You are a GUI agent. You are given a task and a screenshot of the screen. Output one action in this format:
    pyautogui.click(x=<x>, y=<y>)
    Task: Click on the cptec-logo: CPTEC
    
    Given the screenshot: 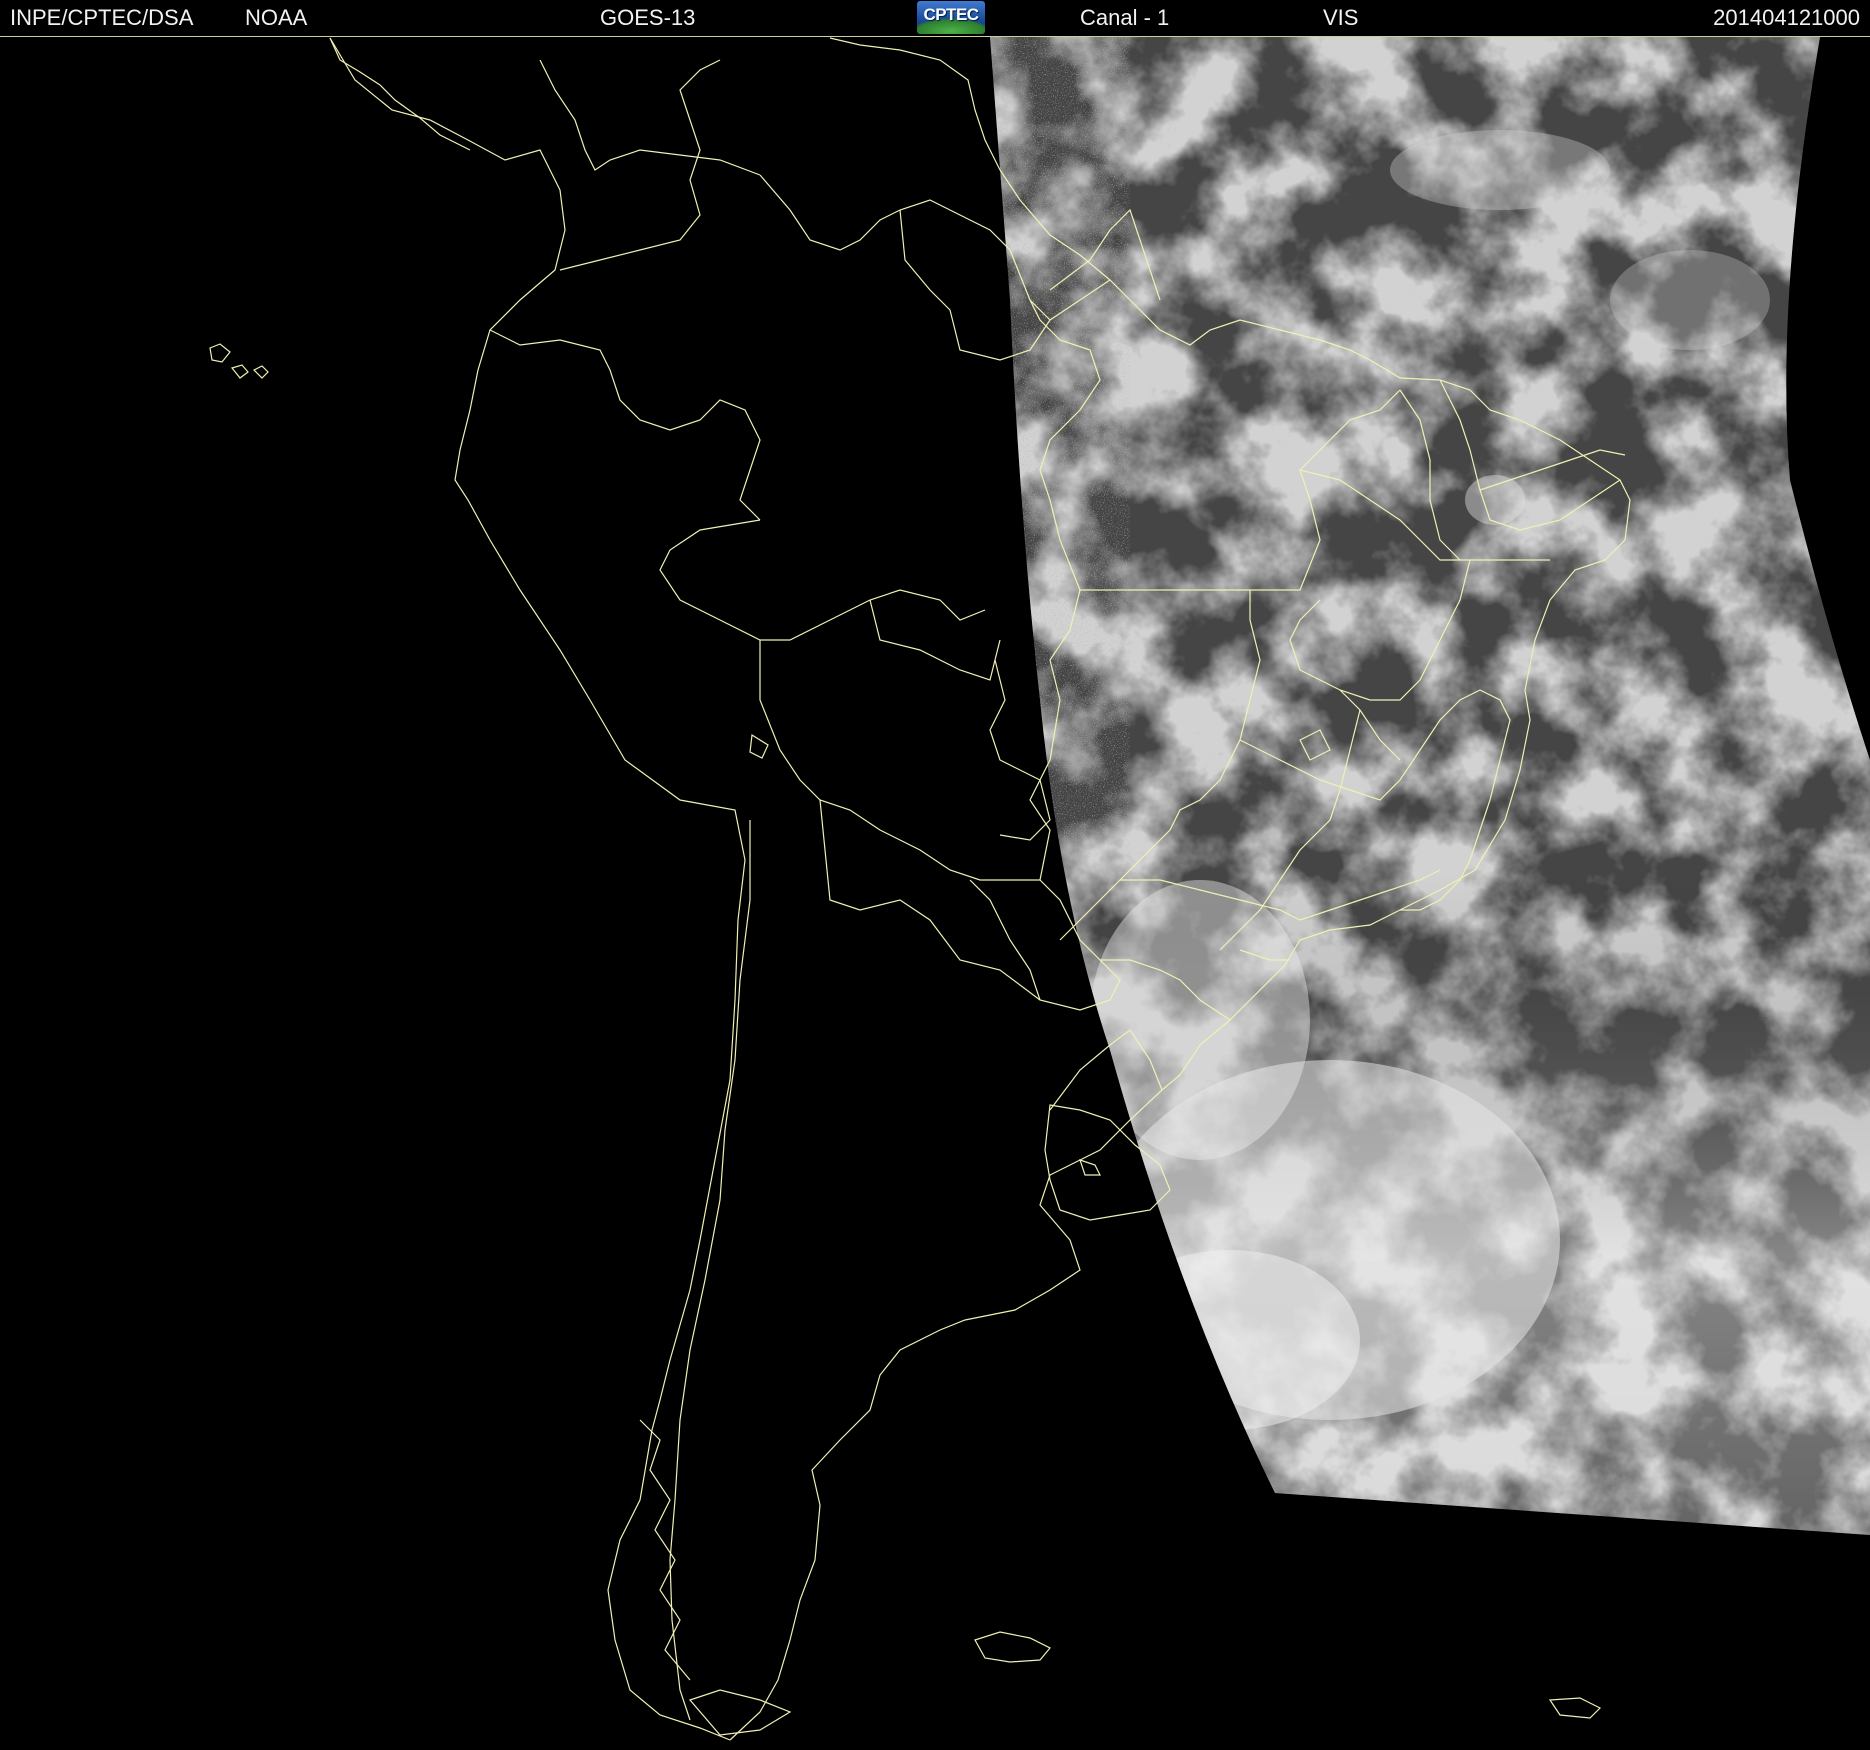 What is the action you would take?
    pyautogui.click(x=951, y=17)
    